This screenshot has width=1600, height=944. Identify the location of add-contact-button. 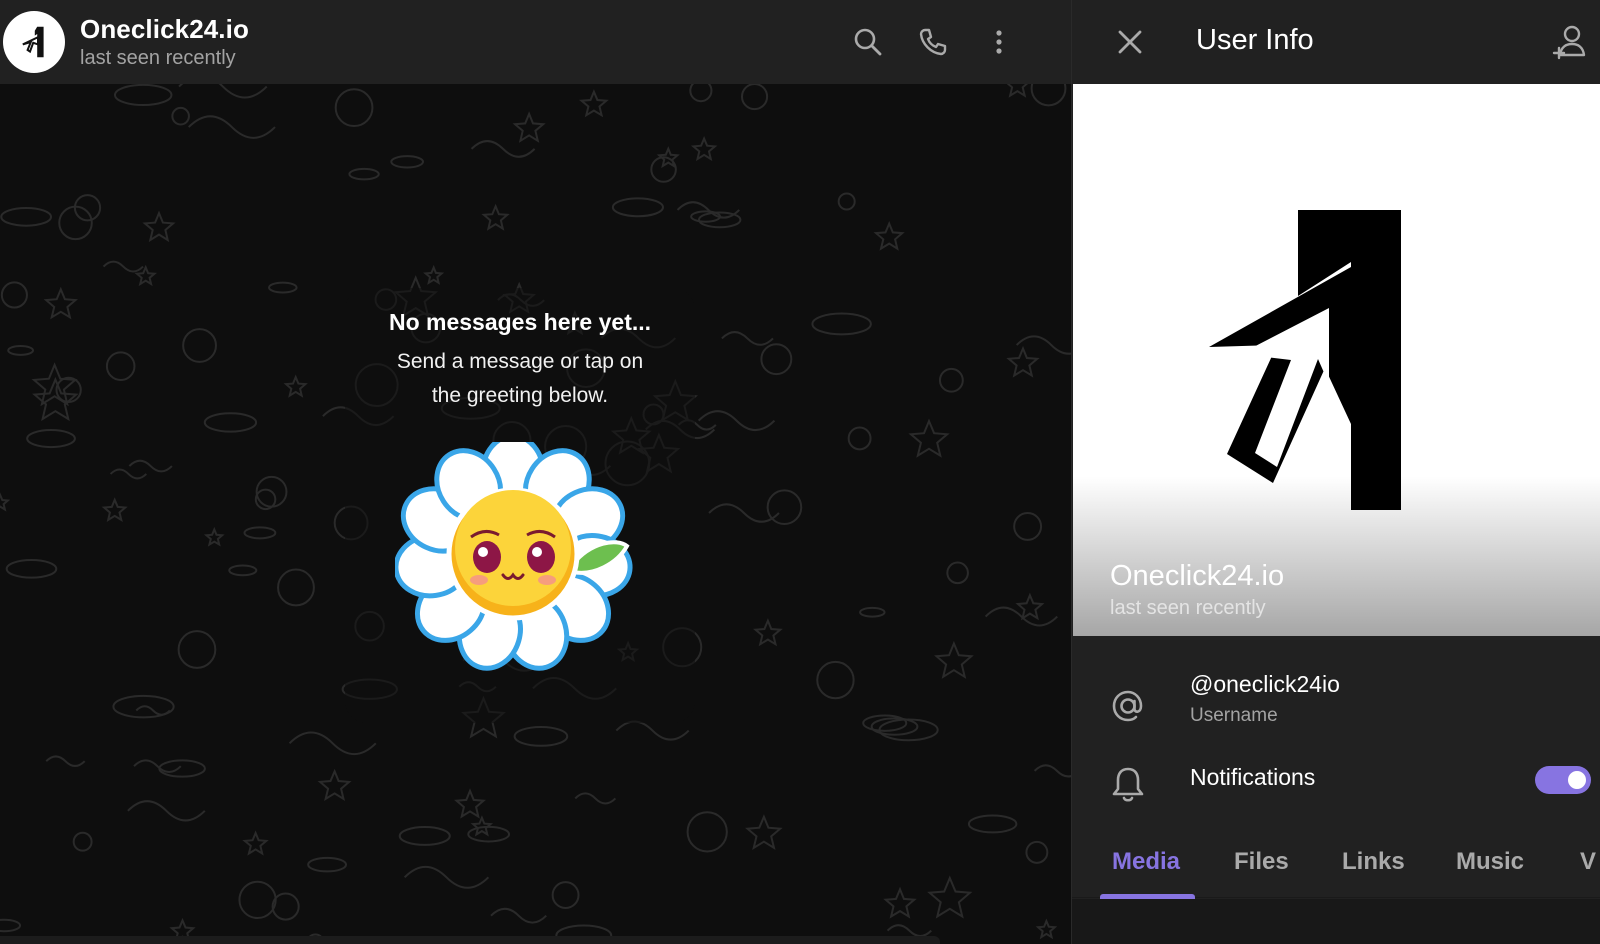
(1570, 42).